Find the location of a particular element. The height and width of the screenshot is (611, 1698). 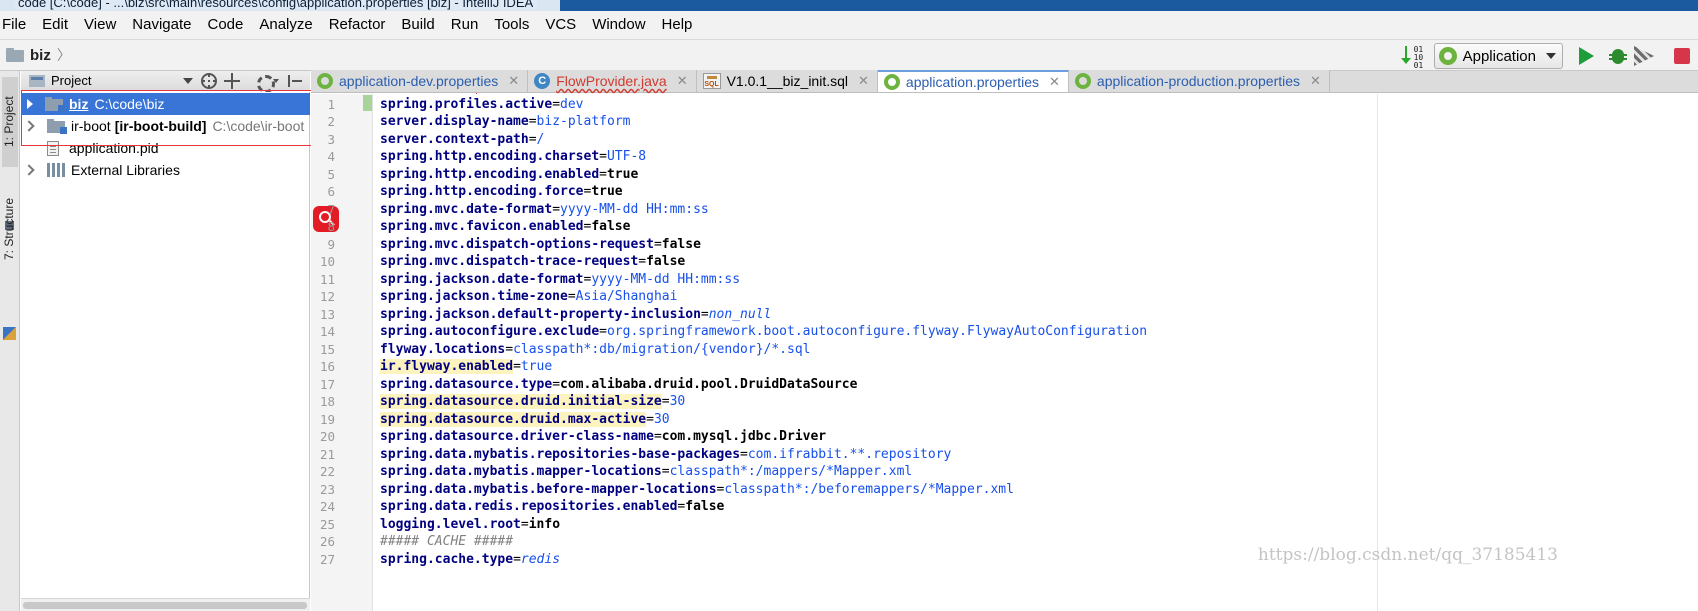

tab-application-properties: application.properties ✕ is located at coordinates (973, 81).